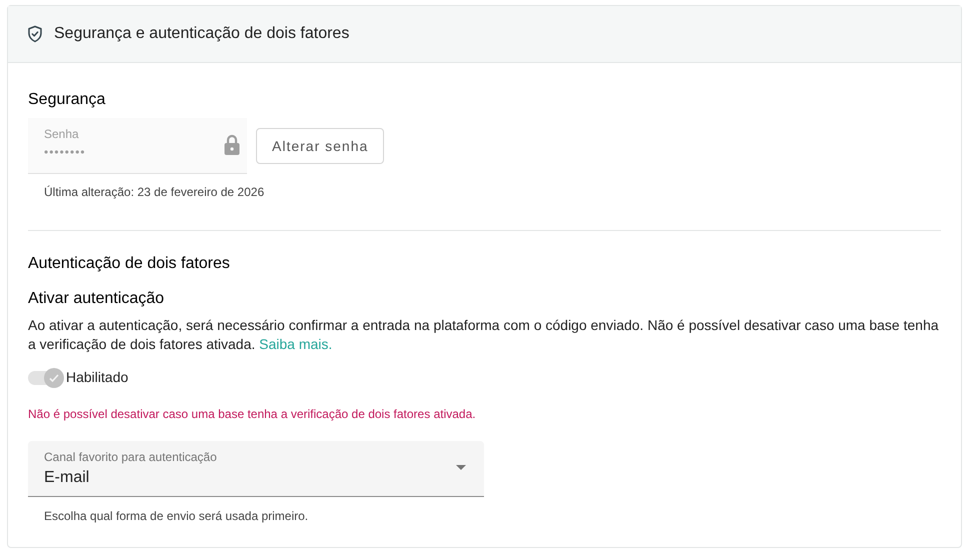  I want to click on helper-text: Escolha qual forma de envio será usada primeiro., so click(176, 516).